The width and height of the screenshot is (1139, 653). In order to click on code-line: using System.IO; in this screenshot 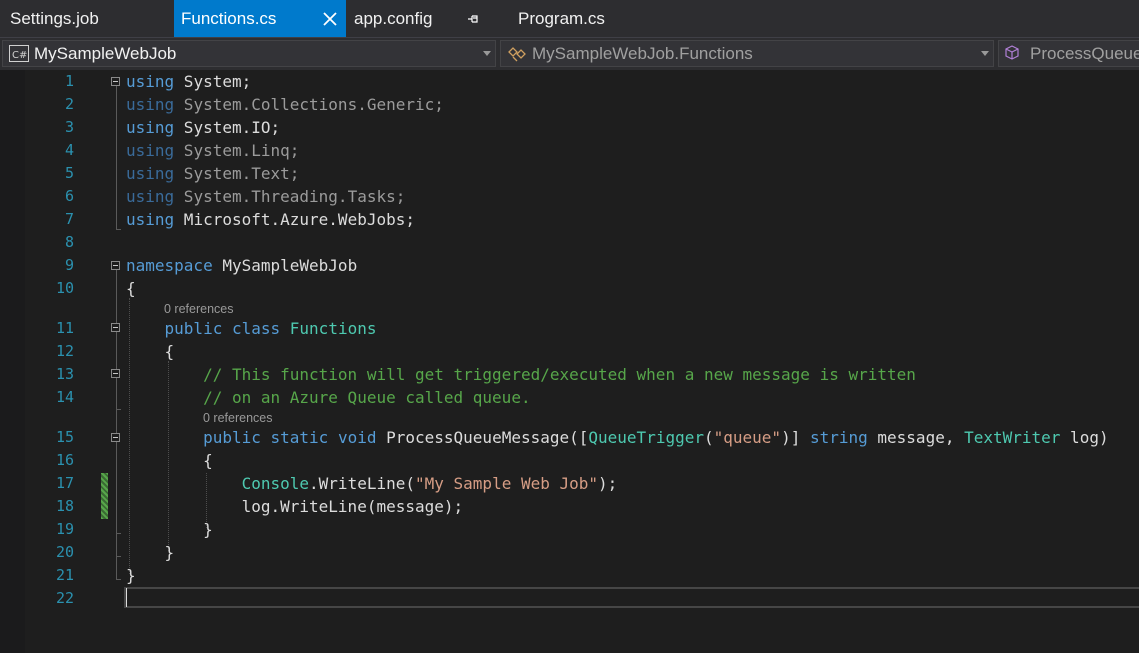, I will do `click(203, 127)`.